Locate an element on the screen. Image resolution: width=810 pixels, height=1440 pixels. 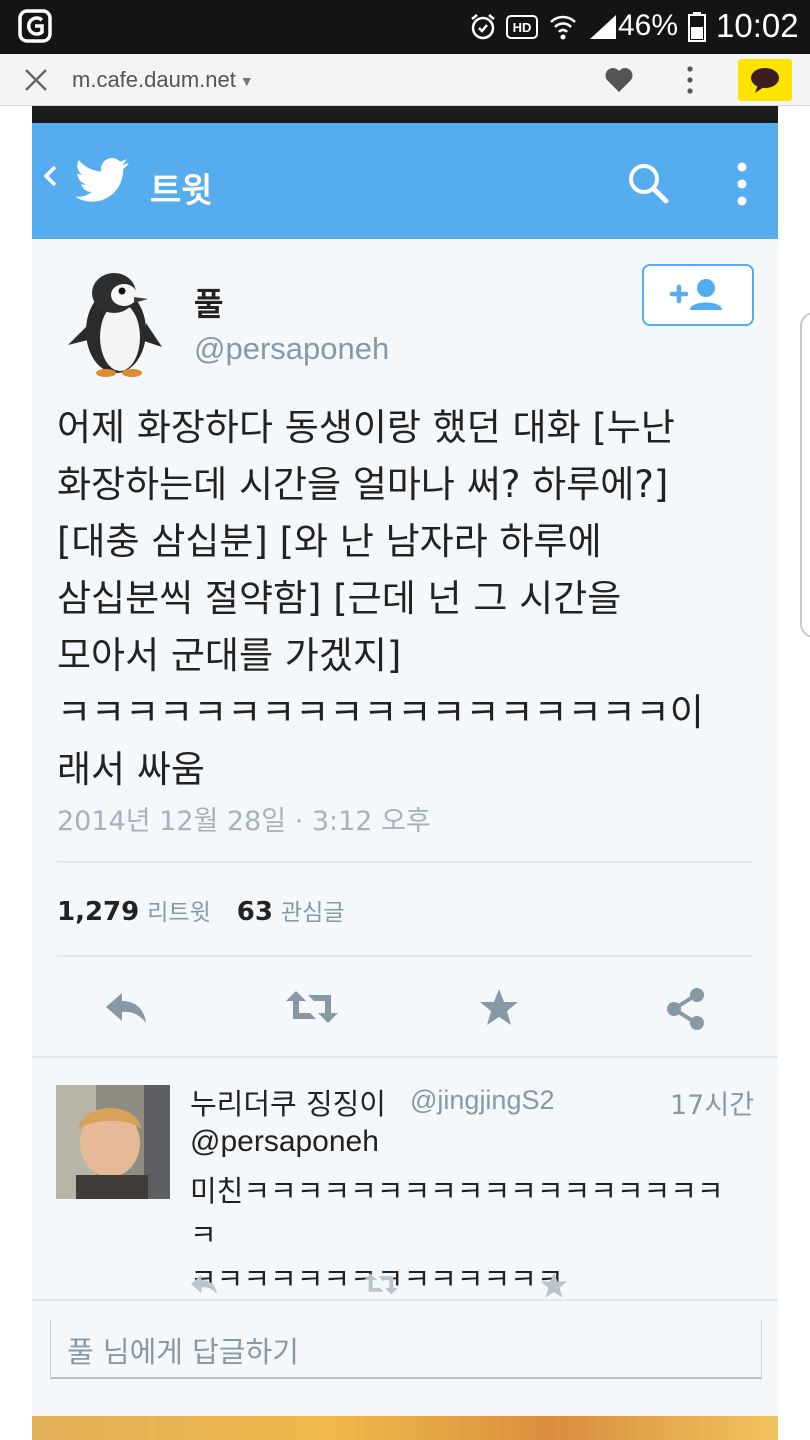
reply-placeholder: 풀 님에게 답글하기 is located at coordinates (183, 1352).